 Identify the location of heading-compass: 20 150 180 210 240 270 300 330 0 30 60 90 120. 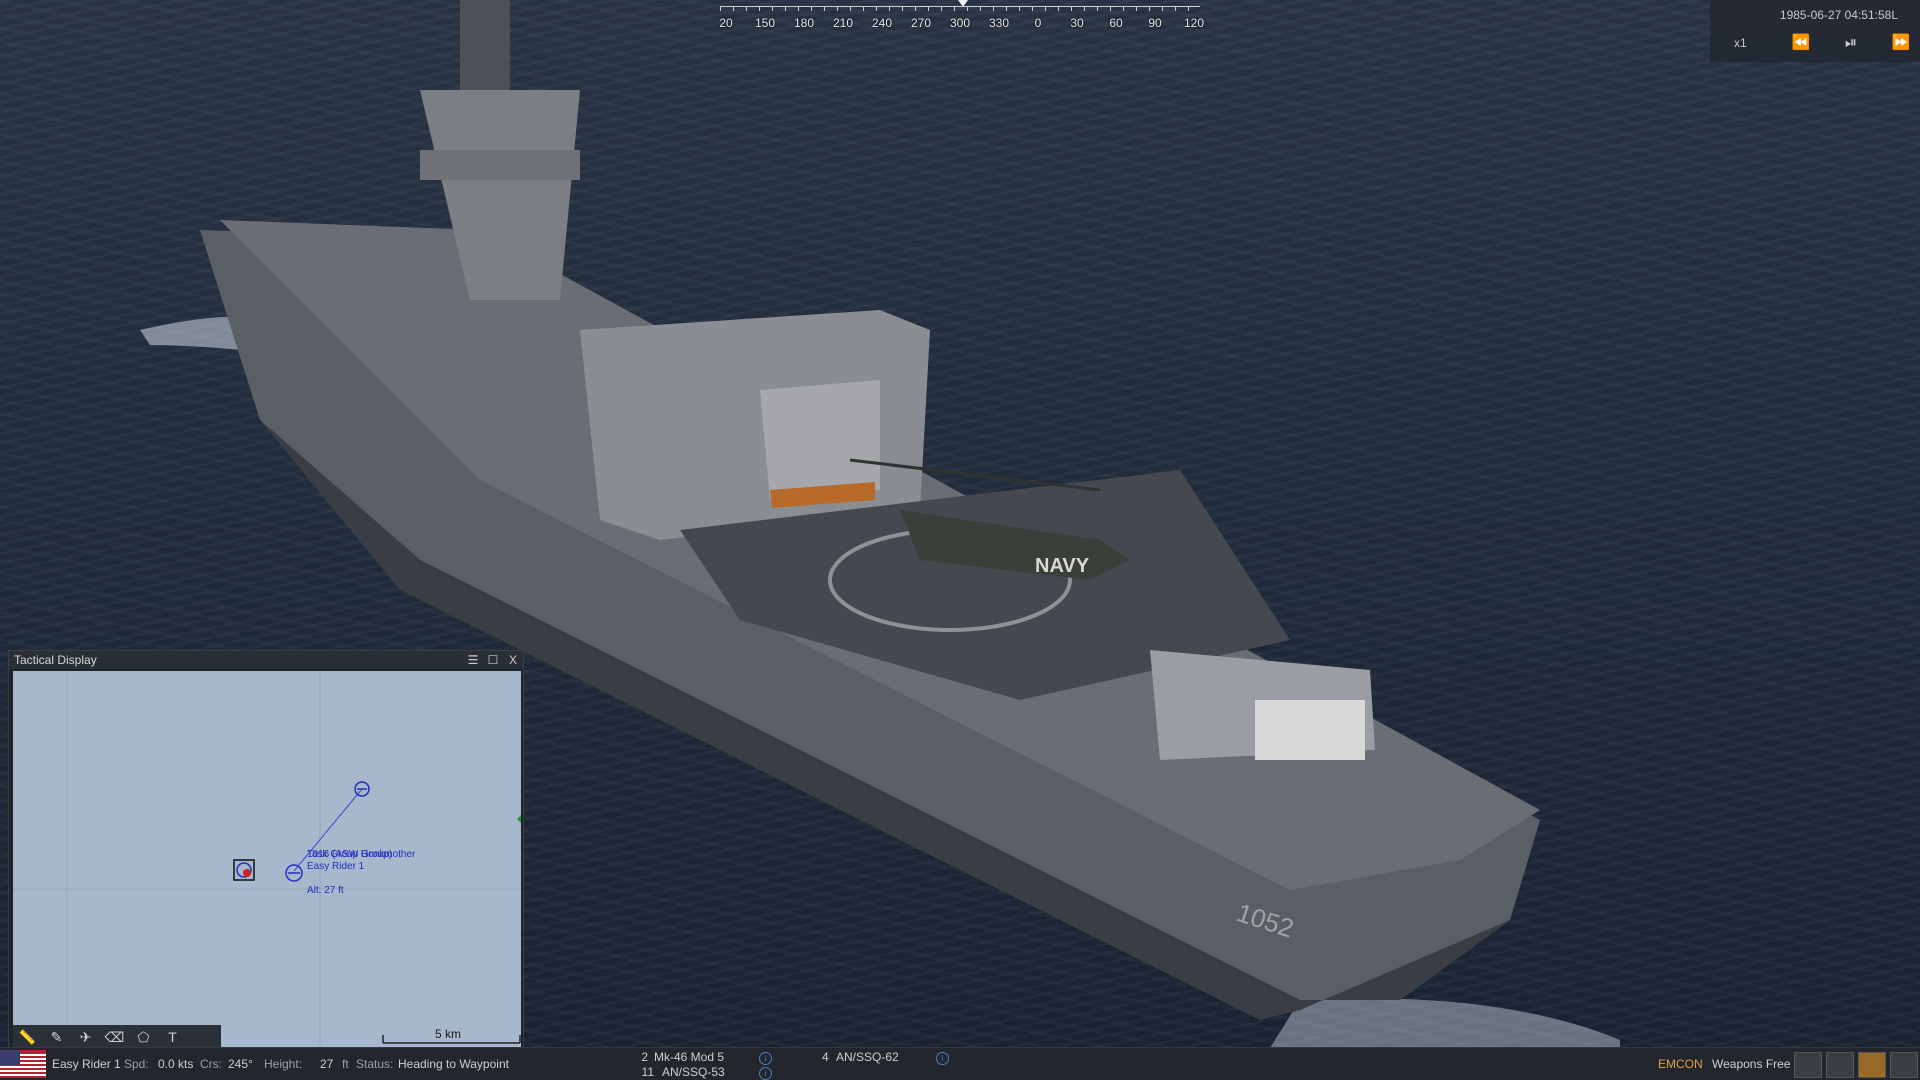
(961, 17).